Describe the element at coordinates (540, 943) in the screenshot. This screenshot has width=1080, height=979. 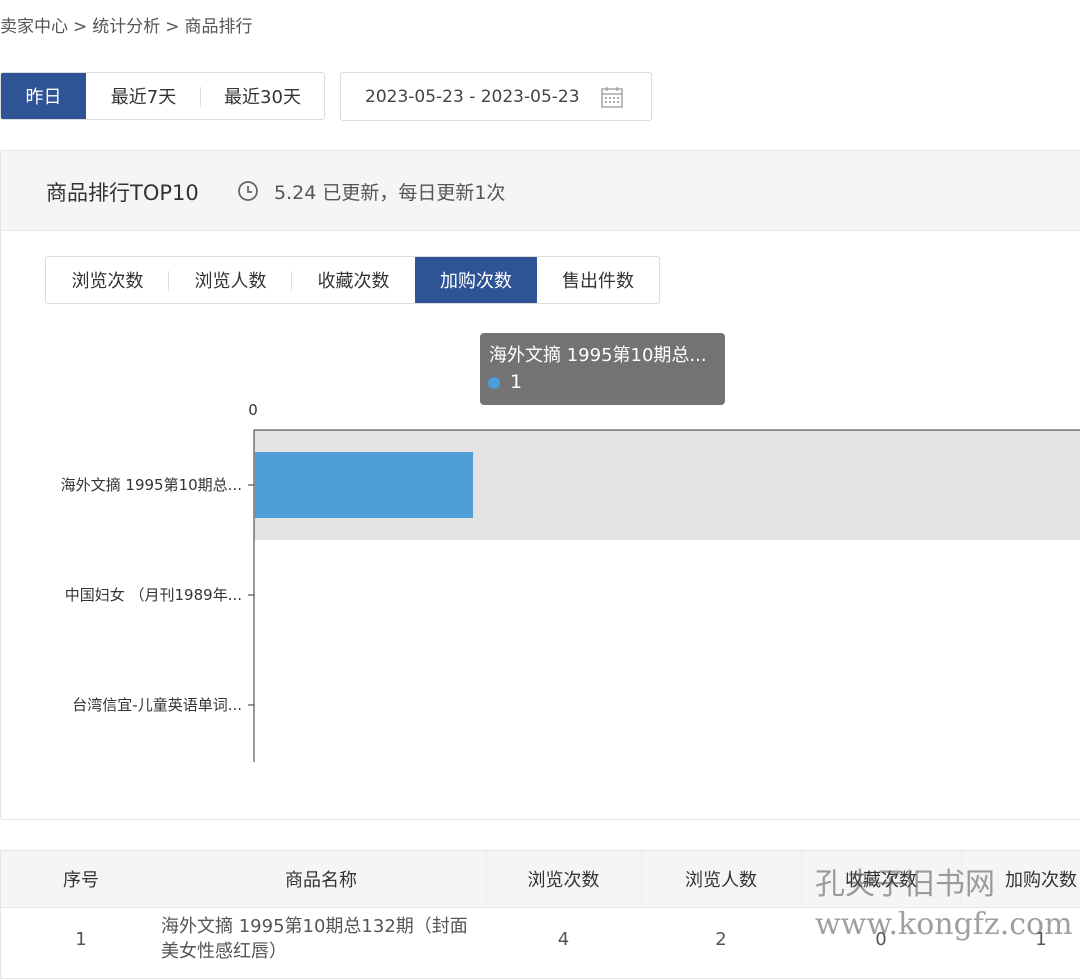
I see `table-row: 1 海外文摘 1995第10期总132期（封面美女性感红唇） 4 2 0 1` at that location.